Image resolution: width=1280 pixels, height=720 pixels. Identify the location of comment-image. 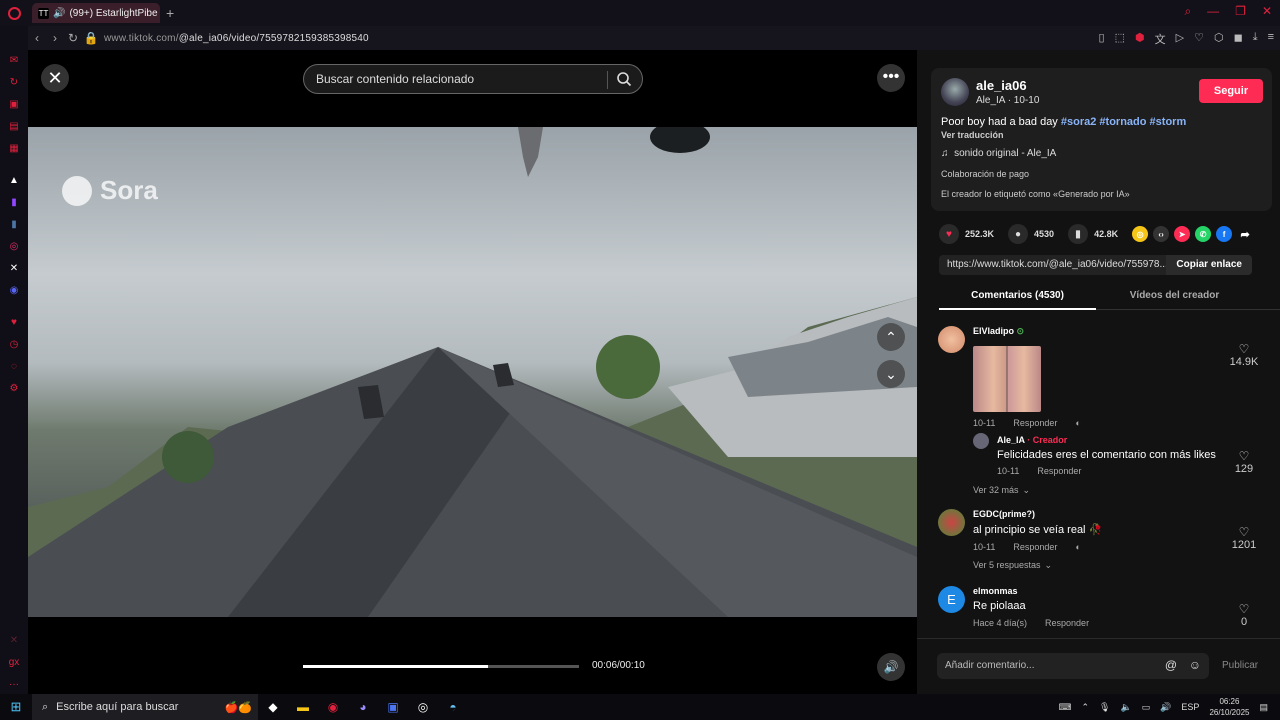
(1007, 379).